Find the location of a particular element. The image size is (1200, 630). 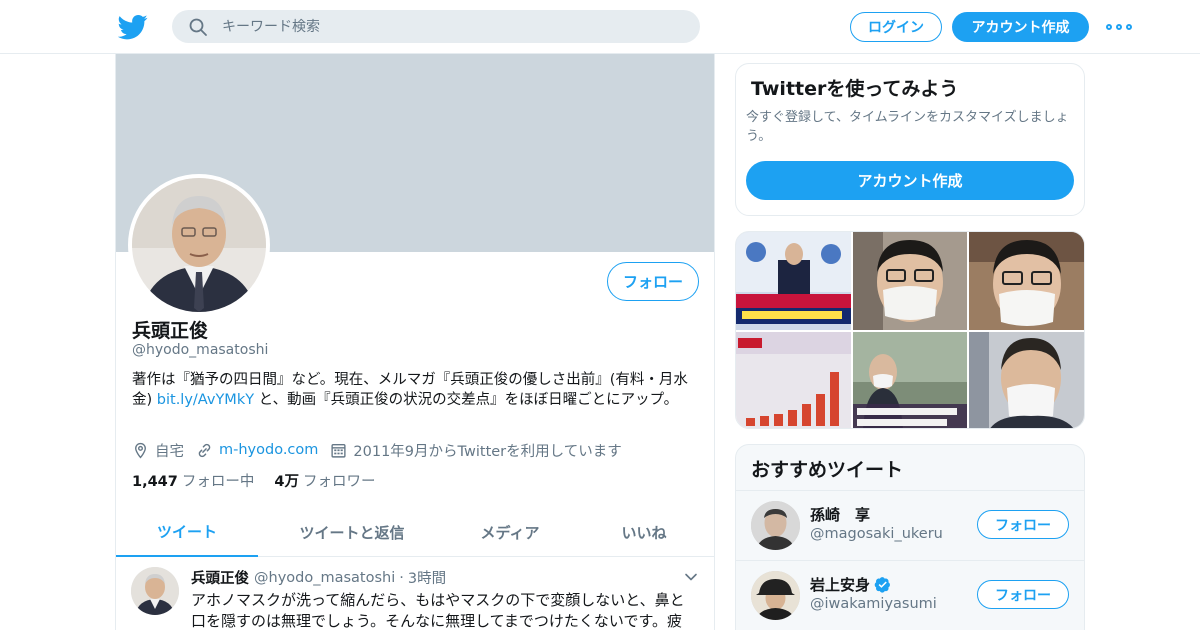

following-stat: 1,447 フォロー中 is located at coordinates (193, 480).